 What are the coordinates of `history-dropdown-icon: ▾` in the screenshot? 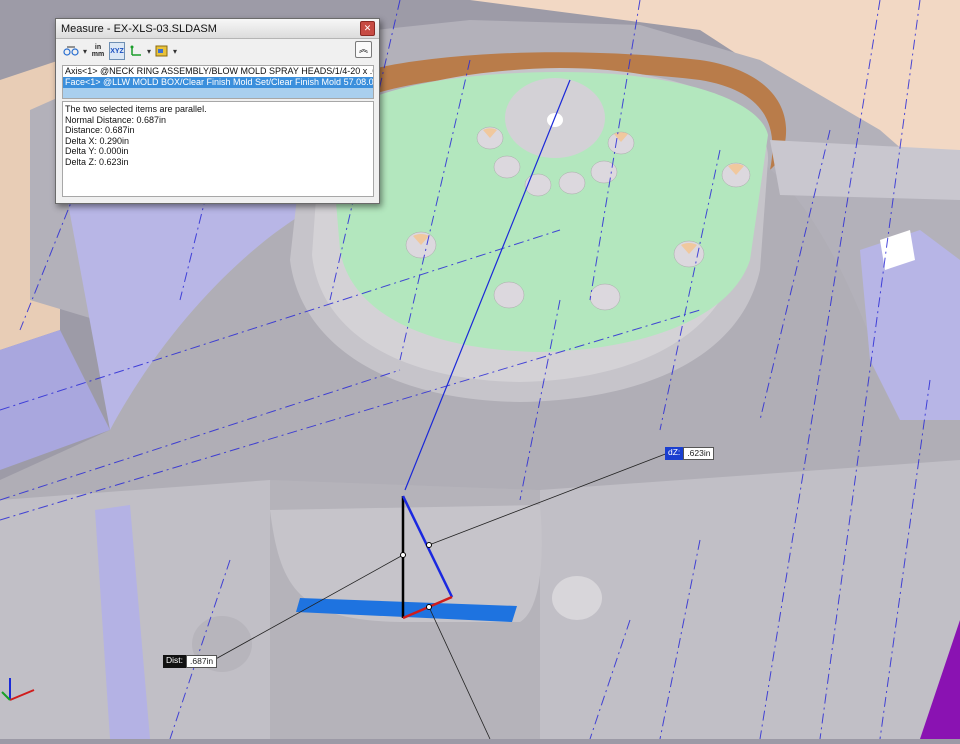 It's located at (175, 51).